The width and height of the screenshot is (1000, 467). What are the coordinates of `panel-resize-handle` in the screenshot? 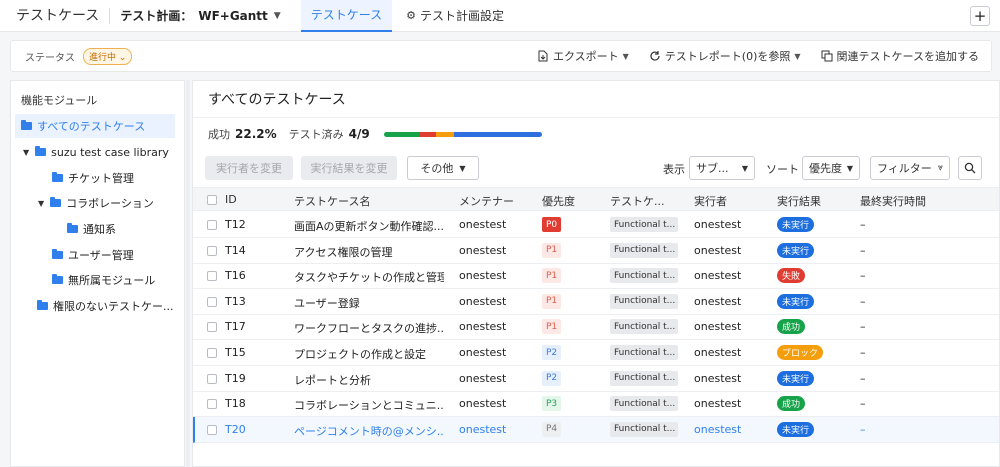 It's located at (188, 273).